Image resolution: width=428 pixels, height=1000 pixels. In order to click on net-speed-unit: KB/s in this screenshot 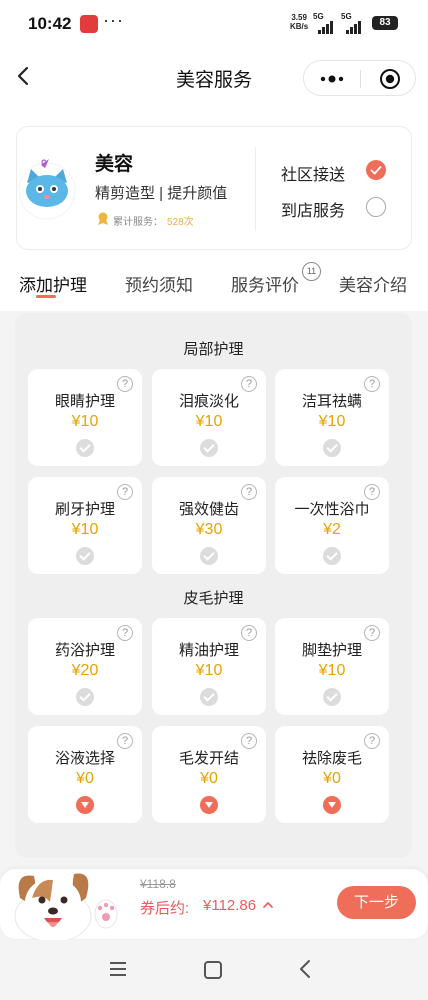, I will do `click(299, 26)`.